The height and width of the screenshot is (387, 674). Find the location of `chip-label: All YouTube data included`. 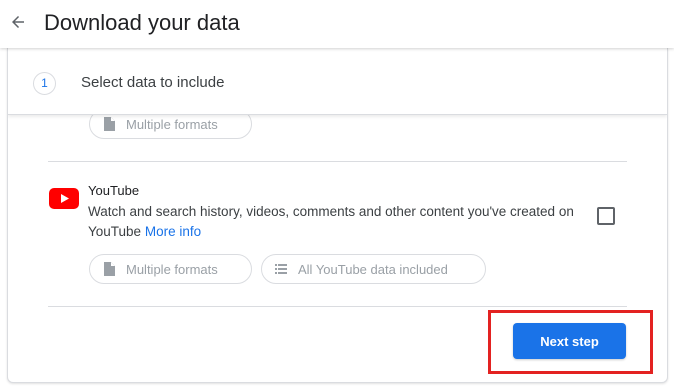

chip-label: All YouTube data included is located at coordinates (373, 269).